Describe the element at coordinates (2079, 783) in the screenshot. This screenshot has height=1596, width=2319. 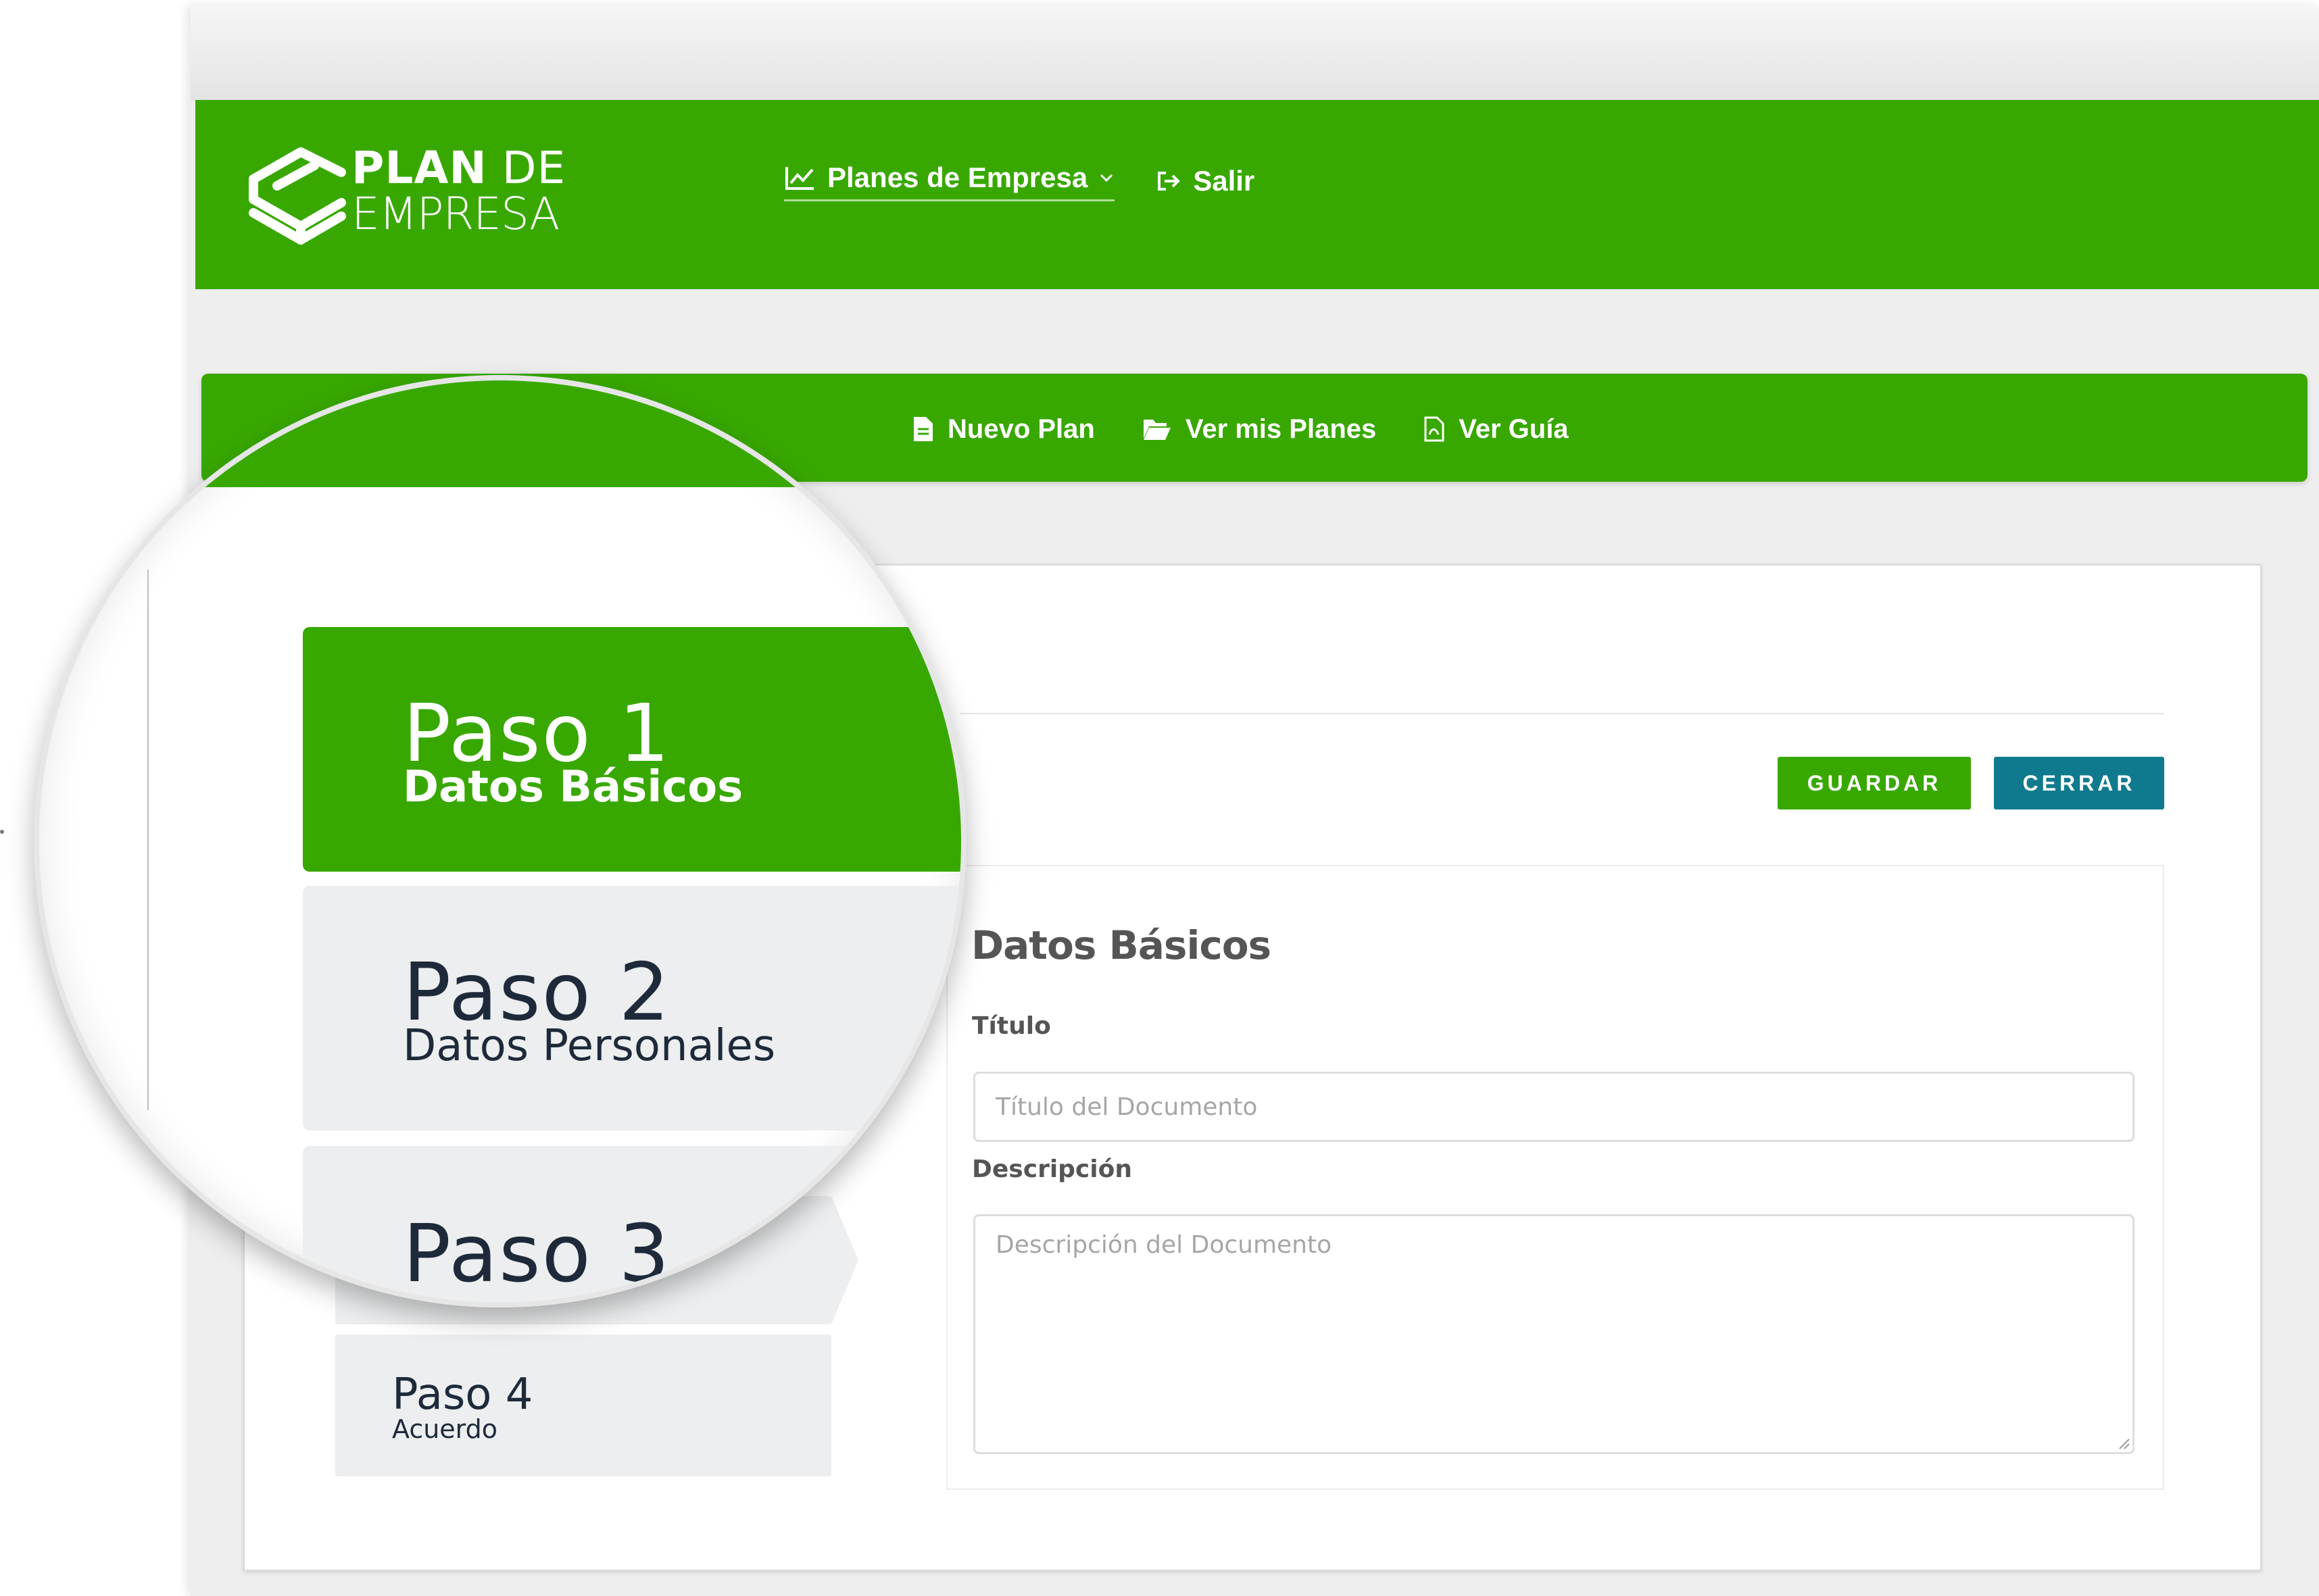
I see `cerrar-button: CERRAR` at that location.